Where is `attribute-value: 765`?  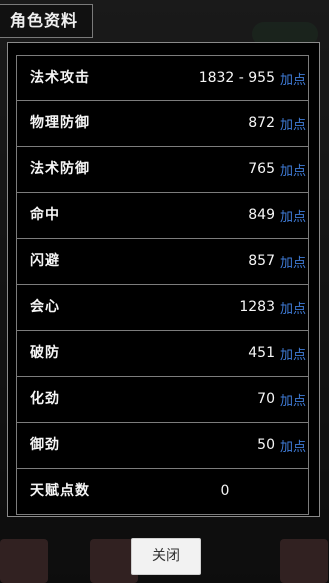
attribute-value: 765 is located at coordinates (261, 169).